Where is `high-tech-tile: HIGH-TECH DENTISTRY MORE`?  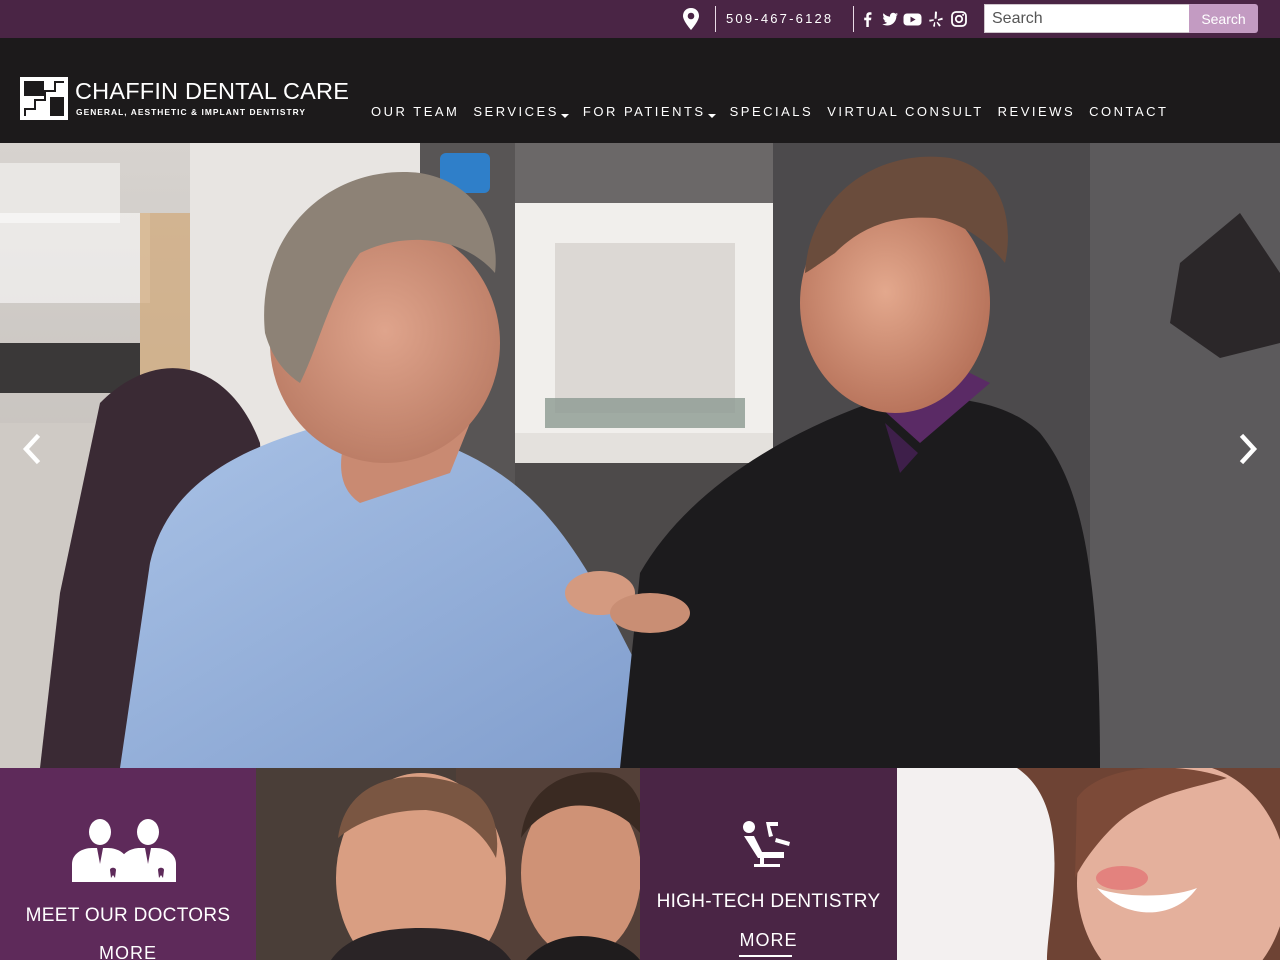
high-tech-tile: HIGH-TECH DENTISTRY MORE is located at coordinates (768, 864).